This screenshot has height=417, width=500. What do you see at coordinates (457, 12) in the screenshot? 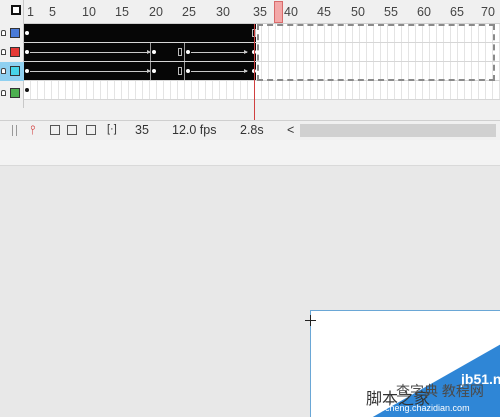
I see `ruler-label: 65` at bounding box center [457, 12].